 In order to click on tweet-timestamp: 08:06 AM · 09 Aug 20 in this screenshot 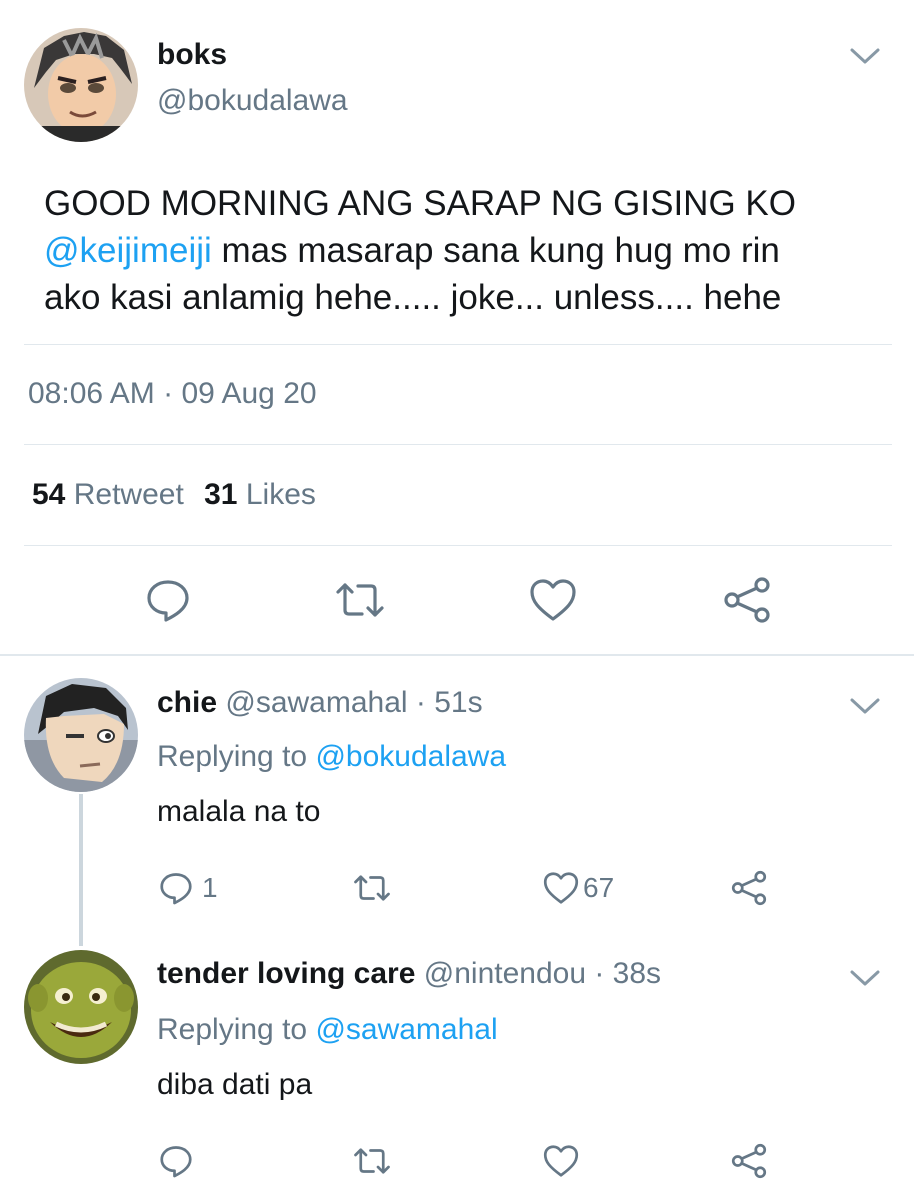, I will do `click(172, 394)`.